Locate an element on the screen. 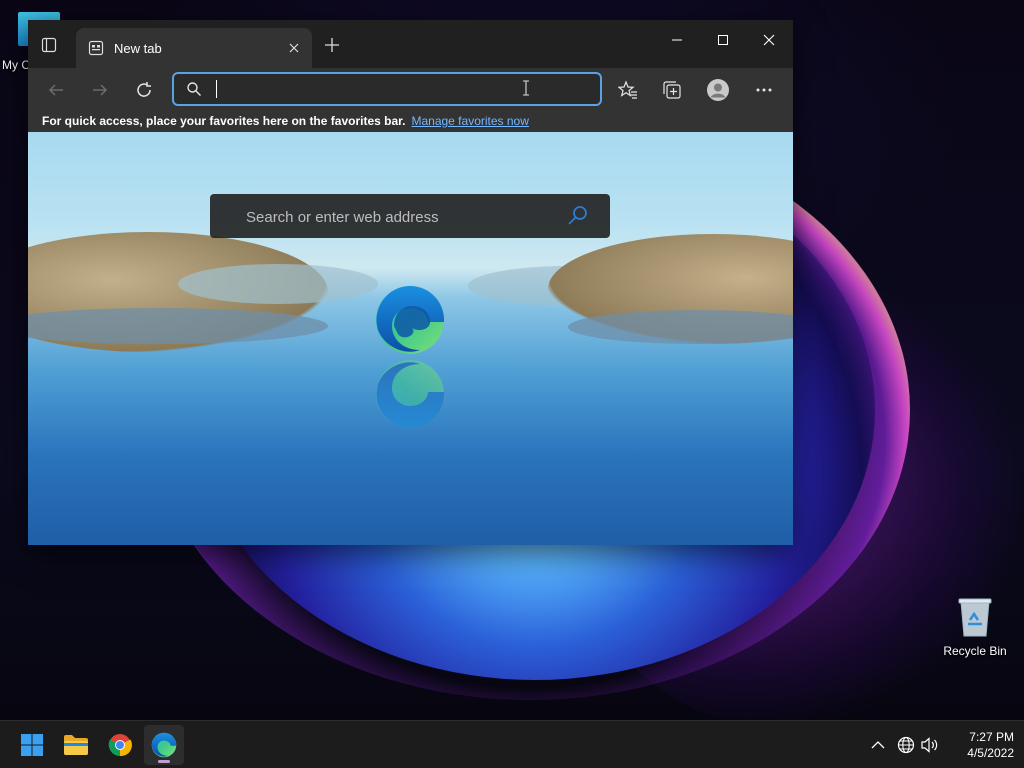  speaker-icon is located at coordinates (929, 745).